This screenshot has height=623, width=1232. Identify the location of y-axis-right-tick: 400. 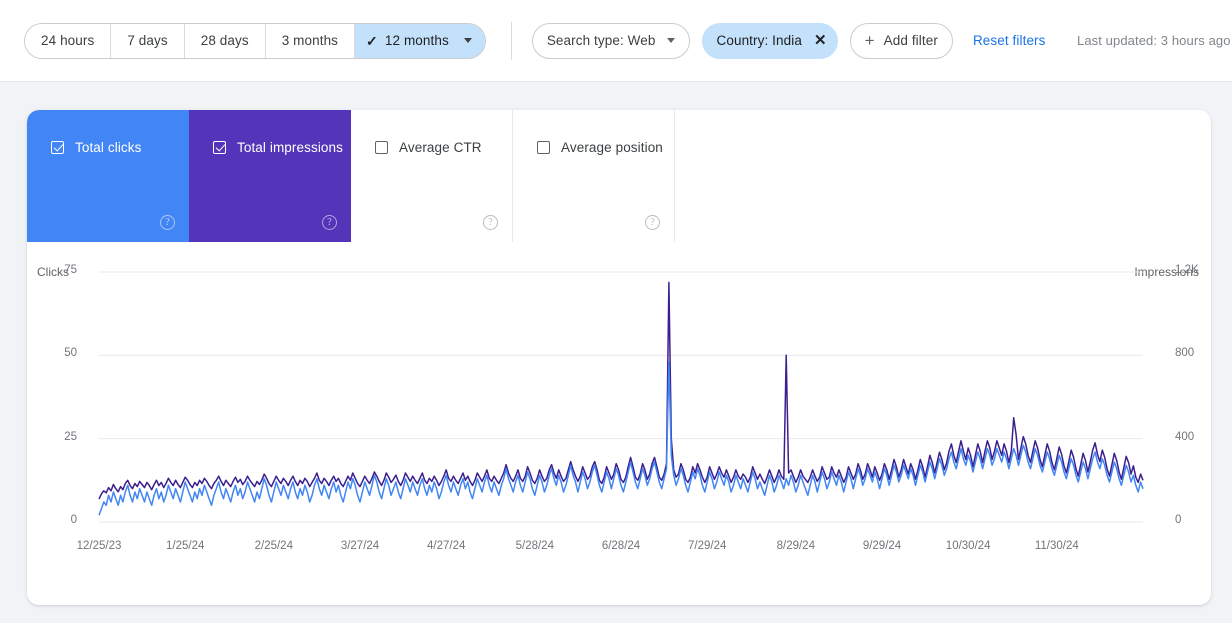
(1185, 436).